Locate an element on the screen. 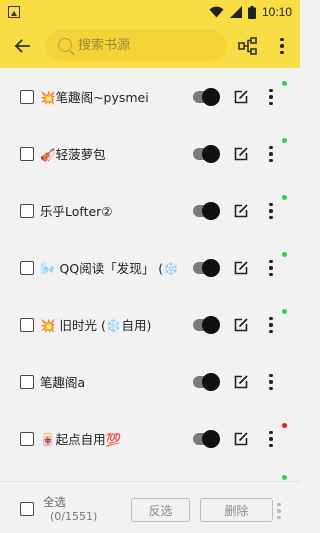 The height and width of the screenshot is (533, 320). source-name: 💥 旧时光 (❄️自用) is located at coordinates (96, 325).